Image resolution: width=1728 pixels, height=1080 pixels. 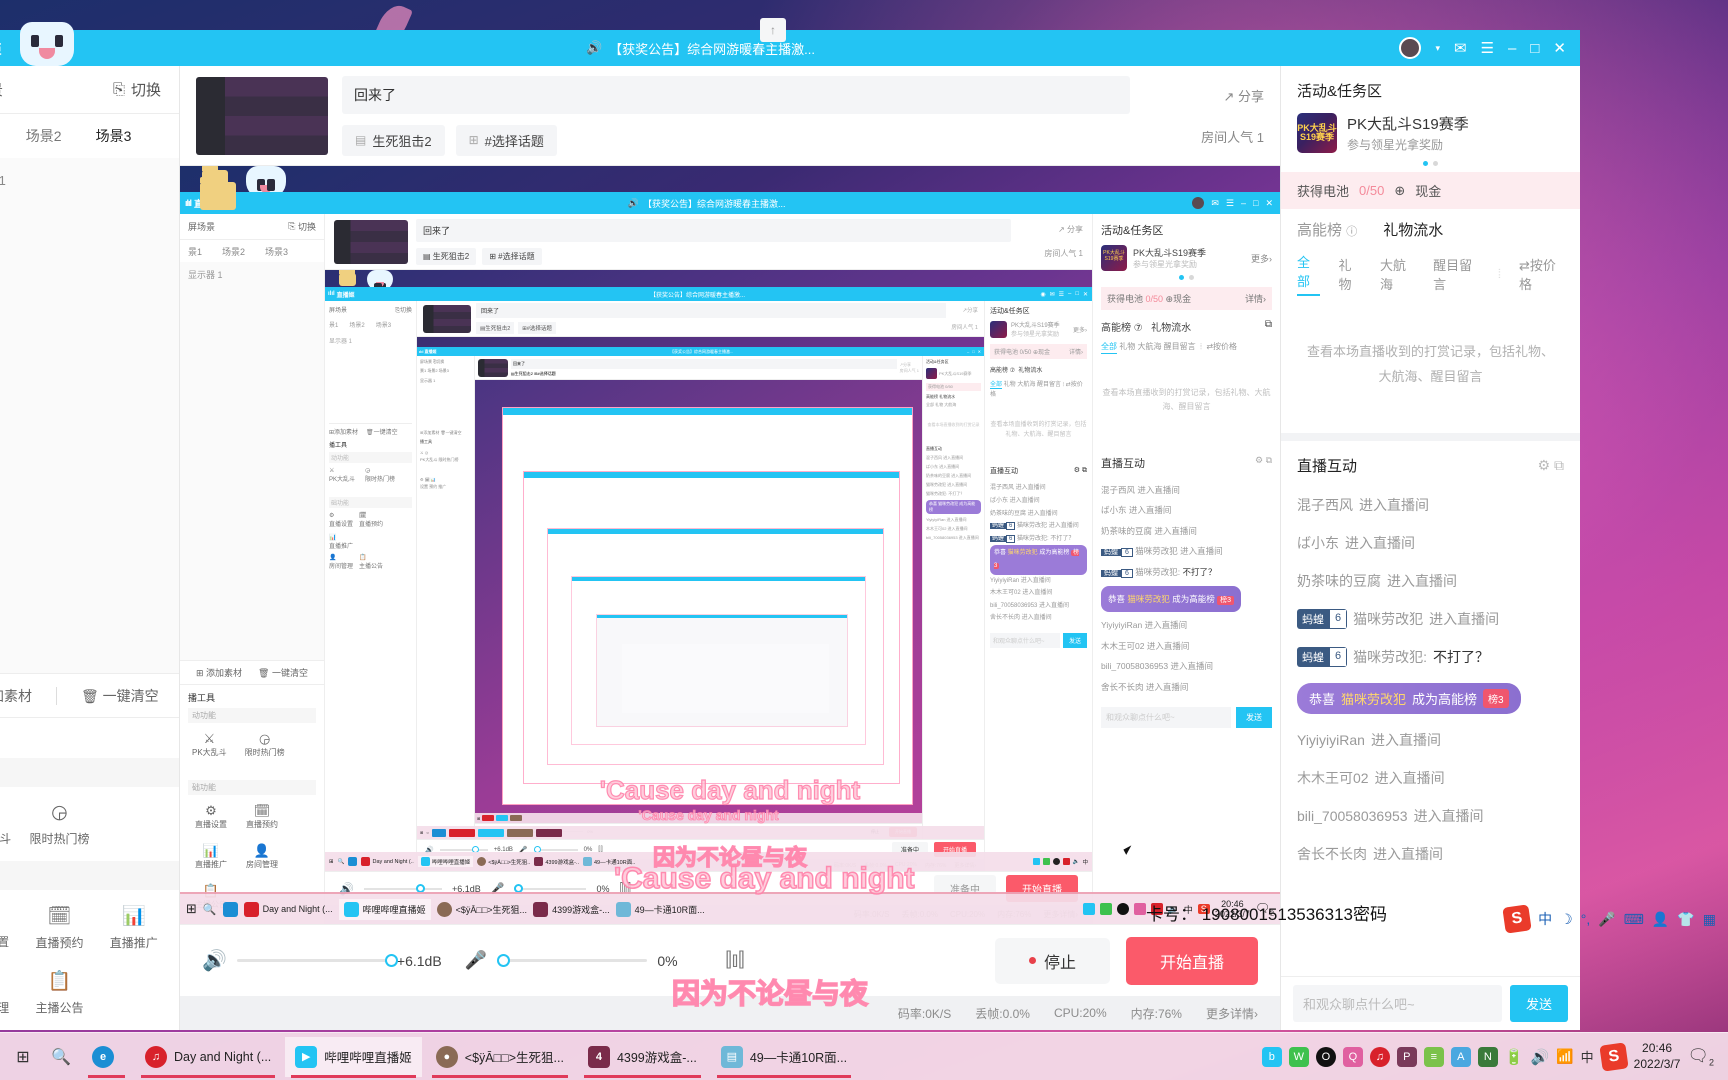 What do you see at coordinates (1606, 919) in the screenshot?
I see `ime-mic-icon: 🎤` at bounding box center [1606, 919].